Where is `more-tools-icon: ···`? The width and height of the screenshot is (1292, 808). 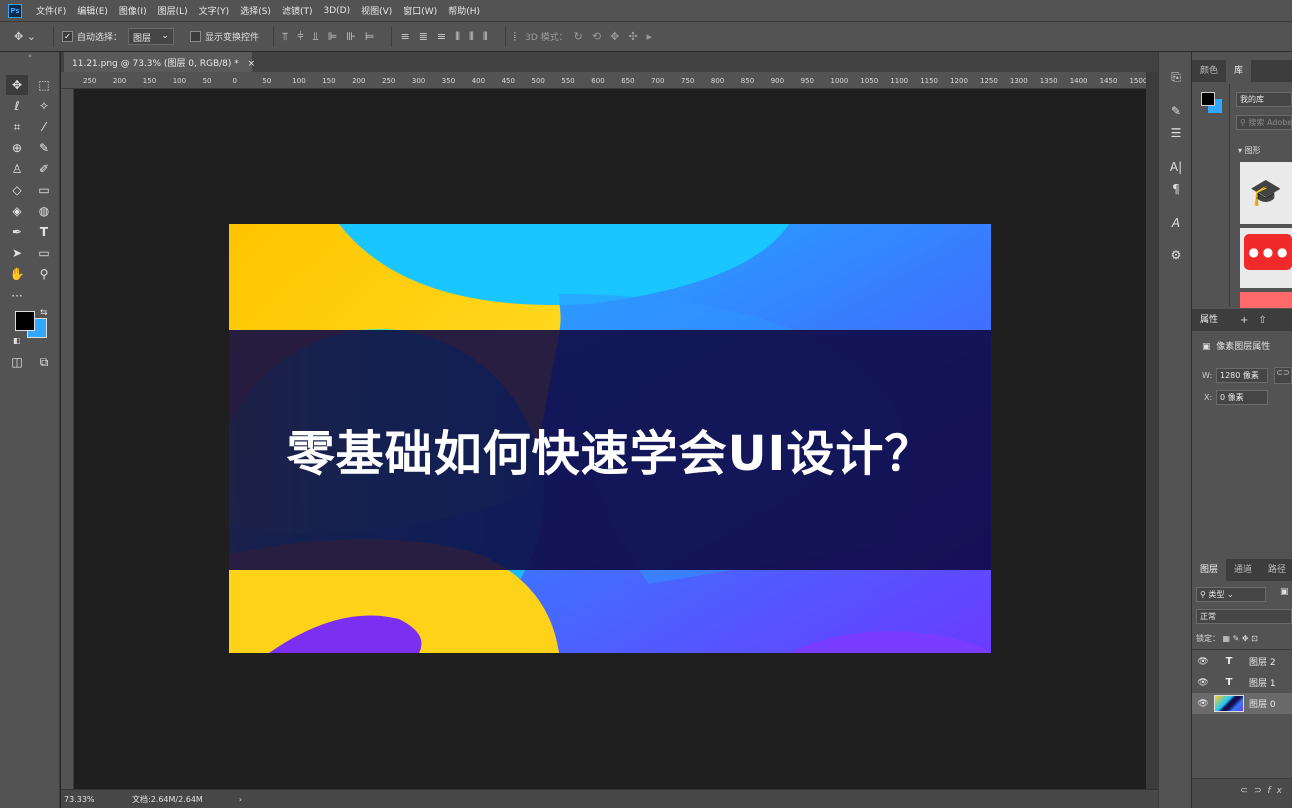
more-tools-icon: ··· is located at coordinates (17, 296).